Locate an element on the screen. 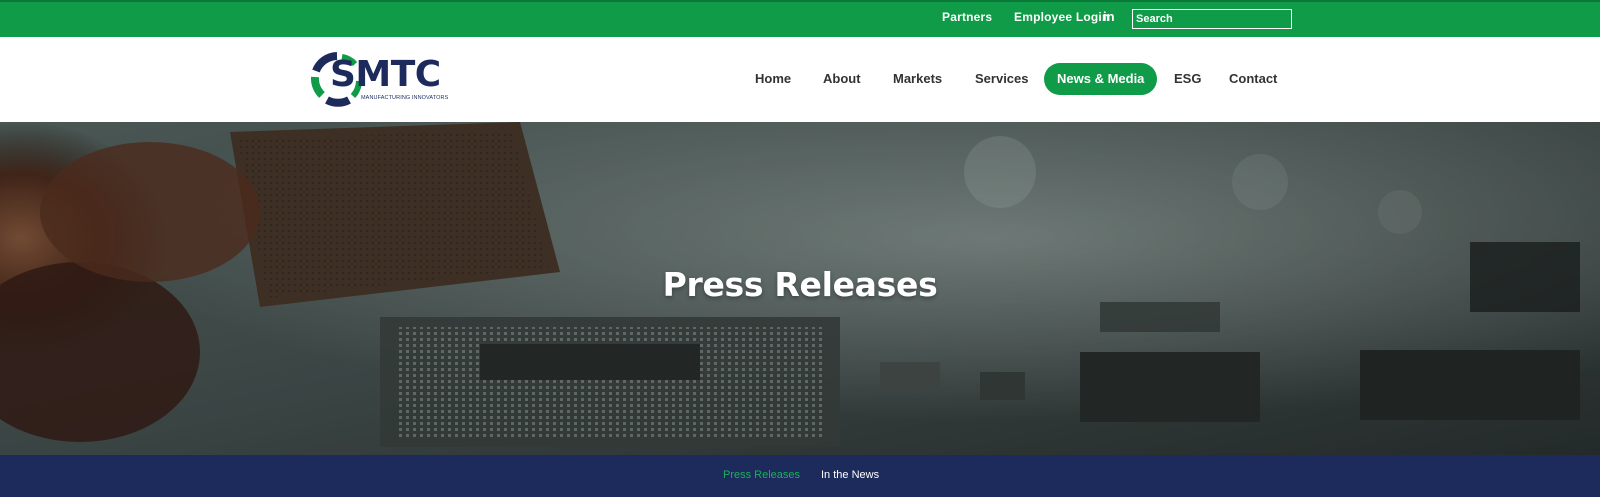 The width and height of the screenshot is (1600, 497). nav-item-contact: Contact is located at coordinates (1253, 79).